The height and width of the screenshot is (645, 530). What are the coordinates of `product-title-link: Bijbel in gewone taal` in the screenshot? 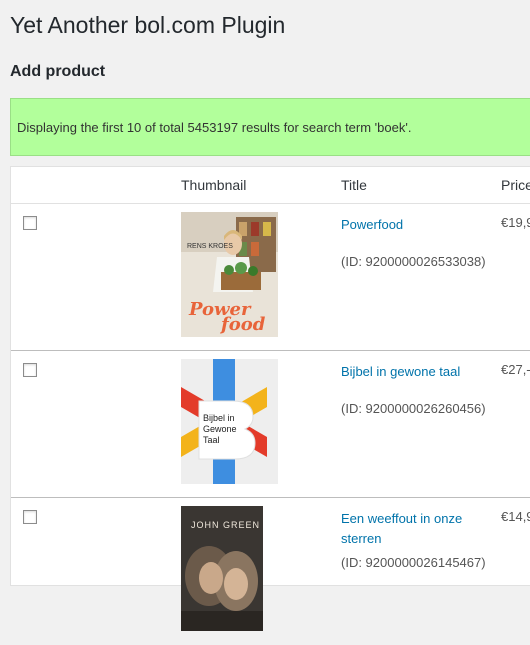 It's located at (411, 372).